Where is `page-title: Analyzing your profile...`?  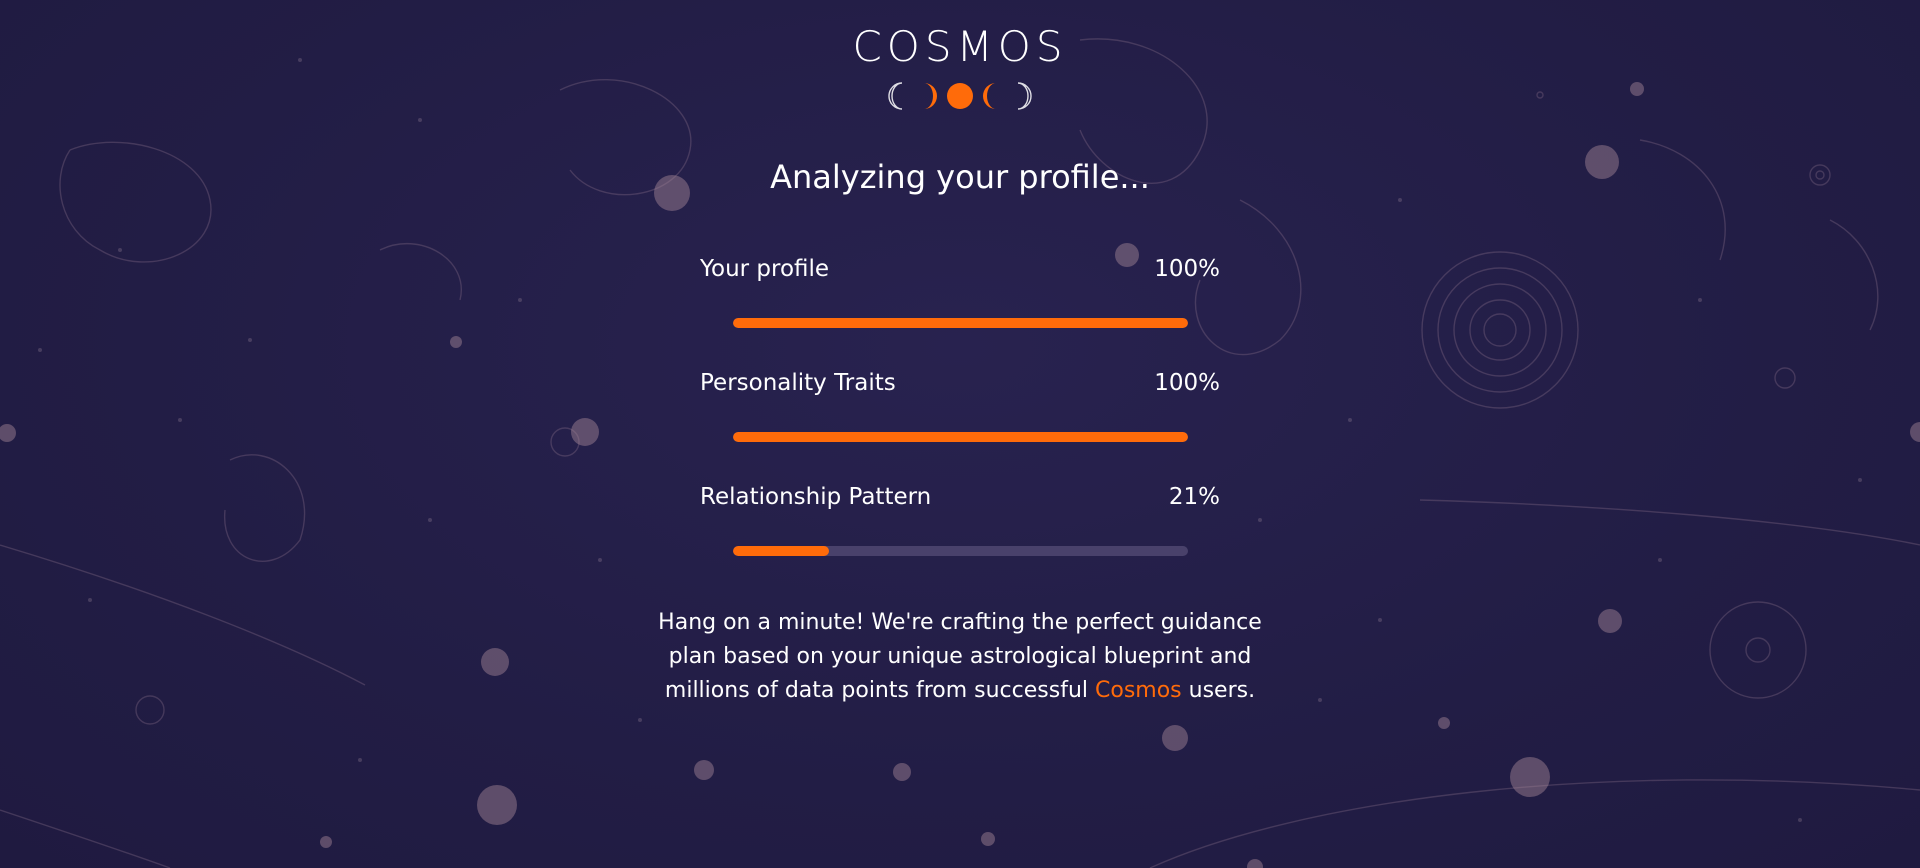
page-title: Analyzing your profile... is located at coordinates (960, 177).